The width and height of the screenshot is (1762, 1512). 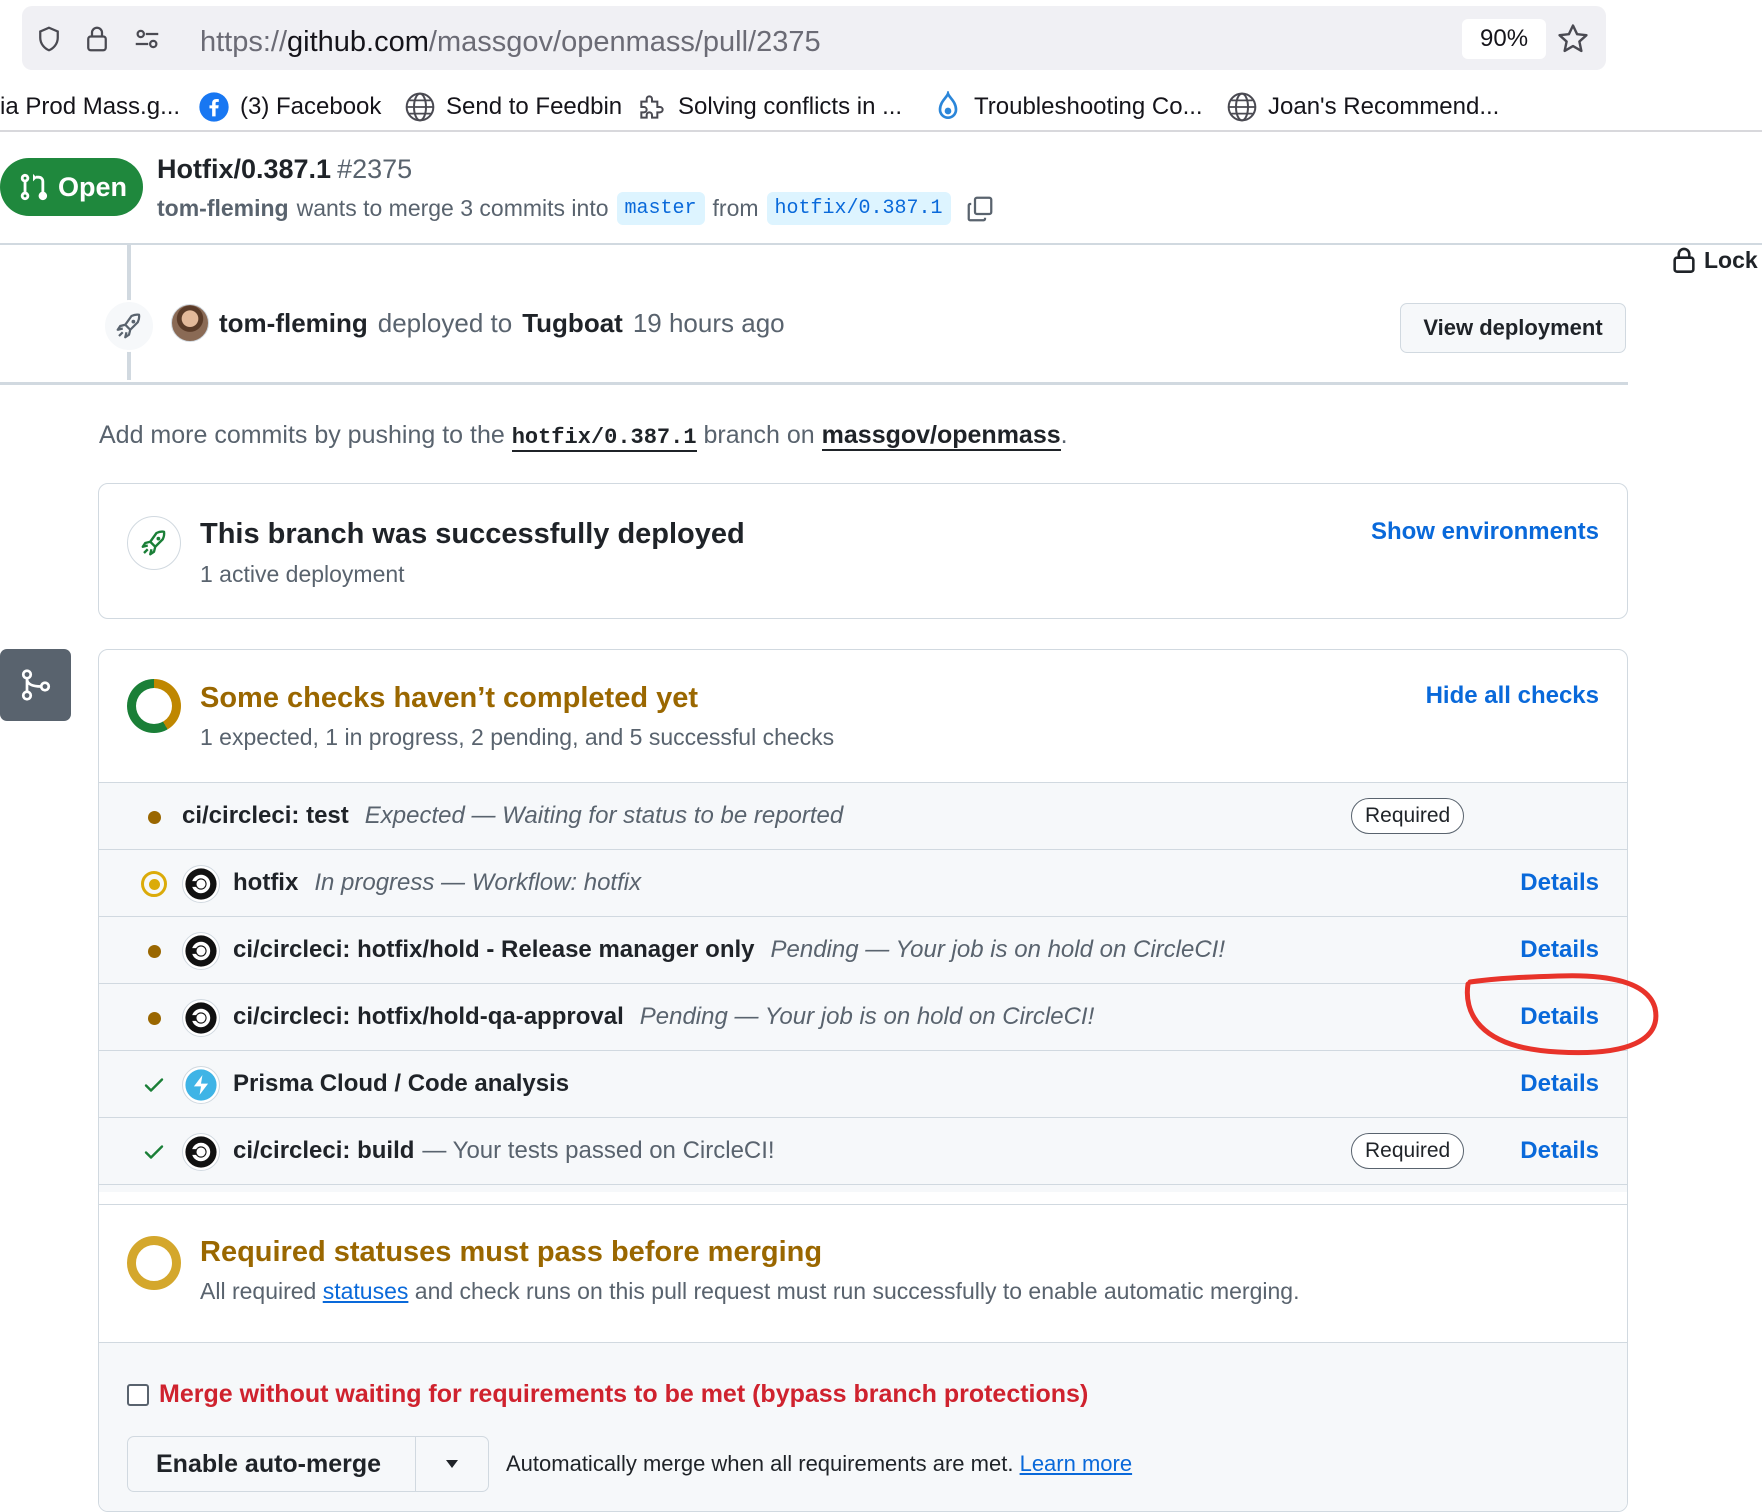 What do you see at coordinates (272, 1464) in the screenshot?
I see `enable-auto-merge-button: Enable auto-merge` at bounding box center [272, 1464].